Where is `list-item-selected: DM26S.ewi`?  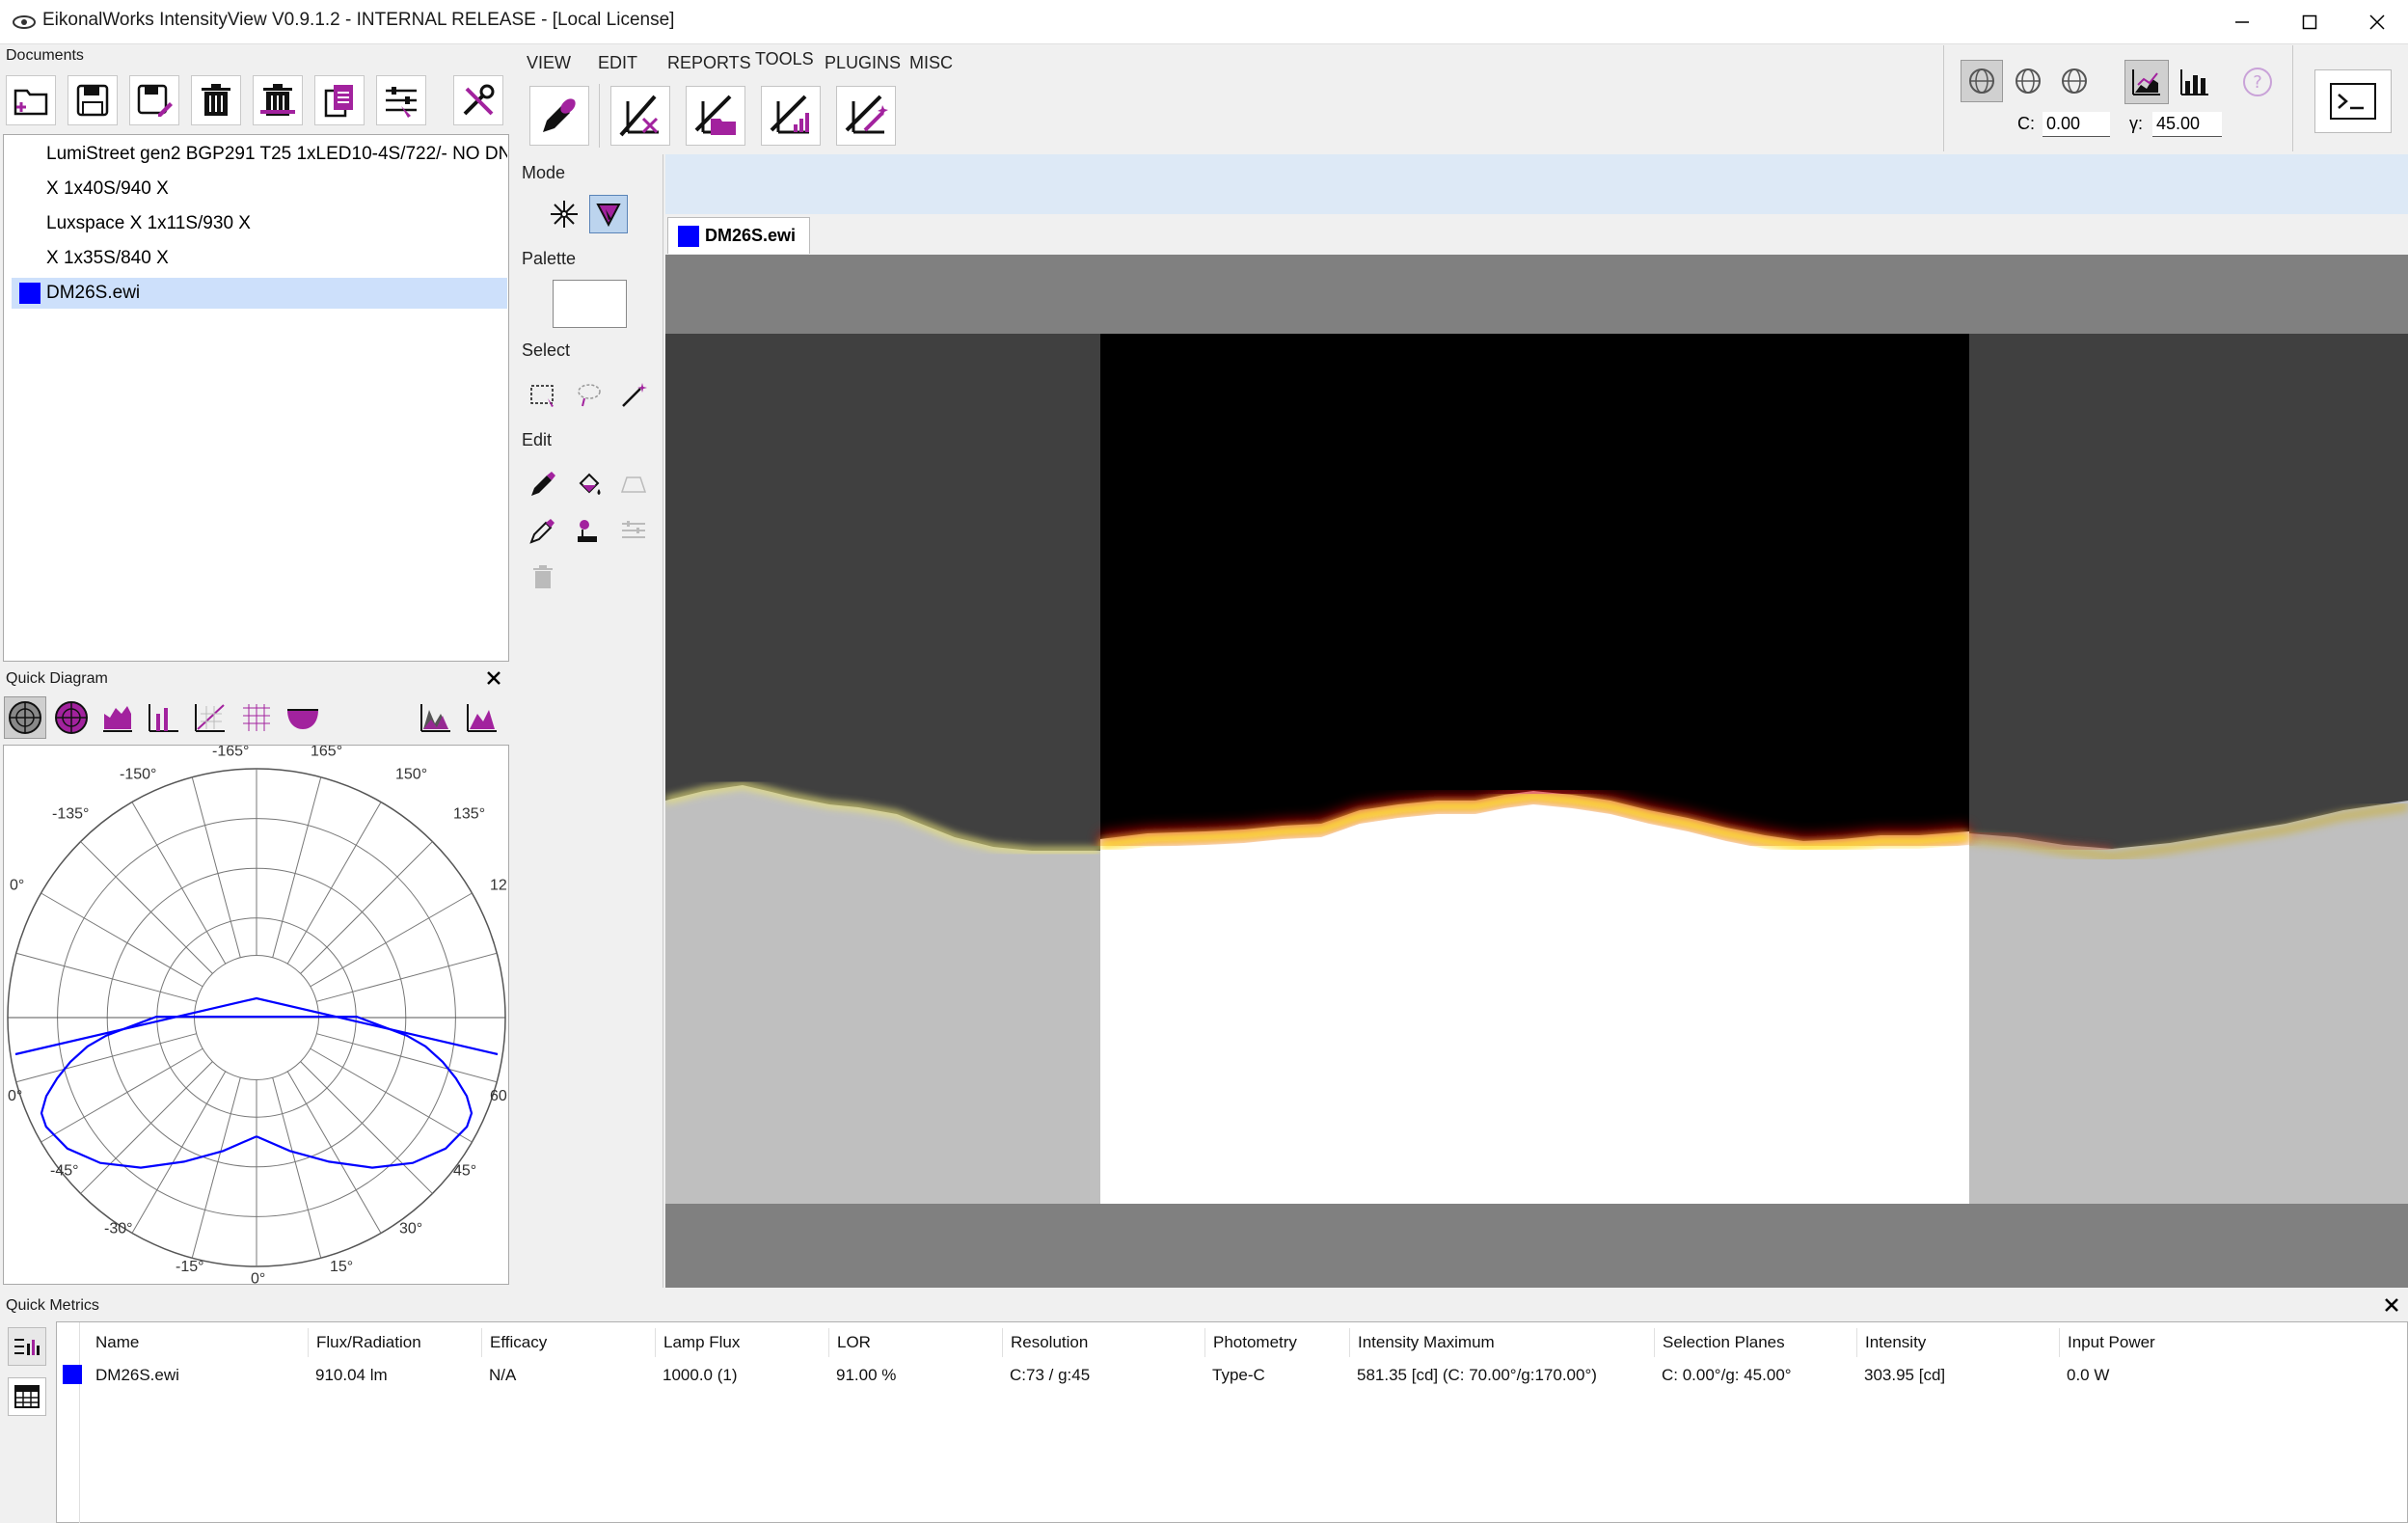 list-item-selected: DM26S.ewi is located at coordinates (259, 293).